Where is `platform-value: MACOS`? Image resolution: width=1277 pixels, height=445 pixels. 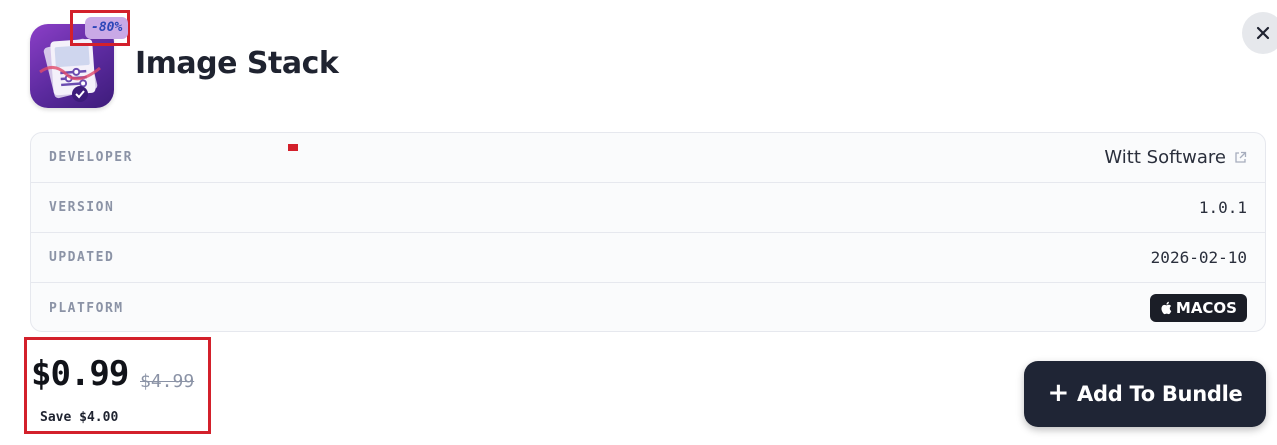
platform-value: MACOS is located at coordinates (1206, 308).